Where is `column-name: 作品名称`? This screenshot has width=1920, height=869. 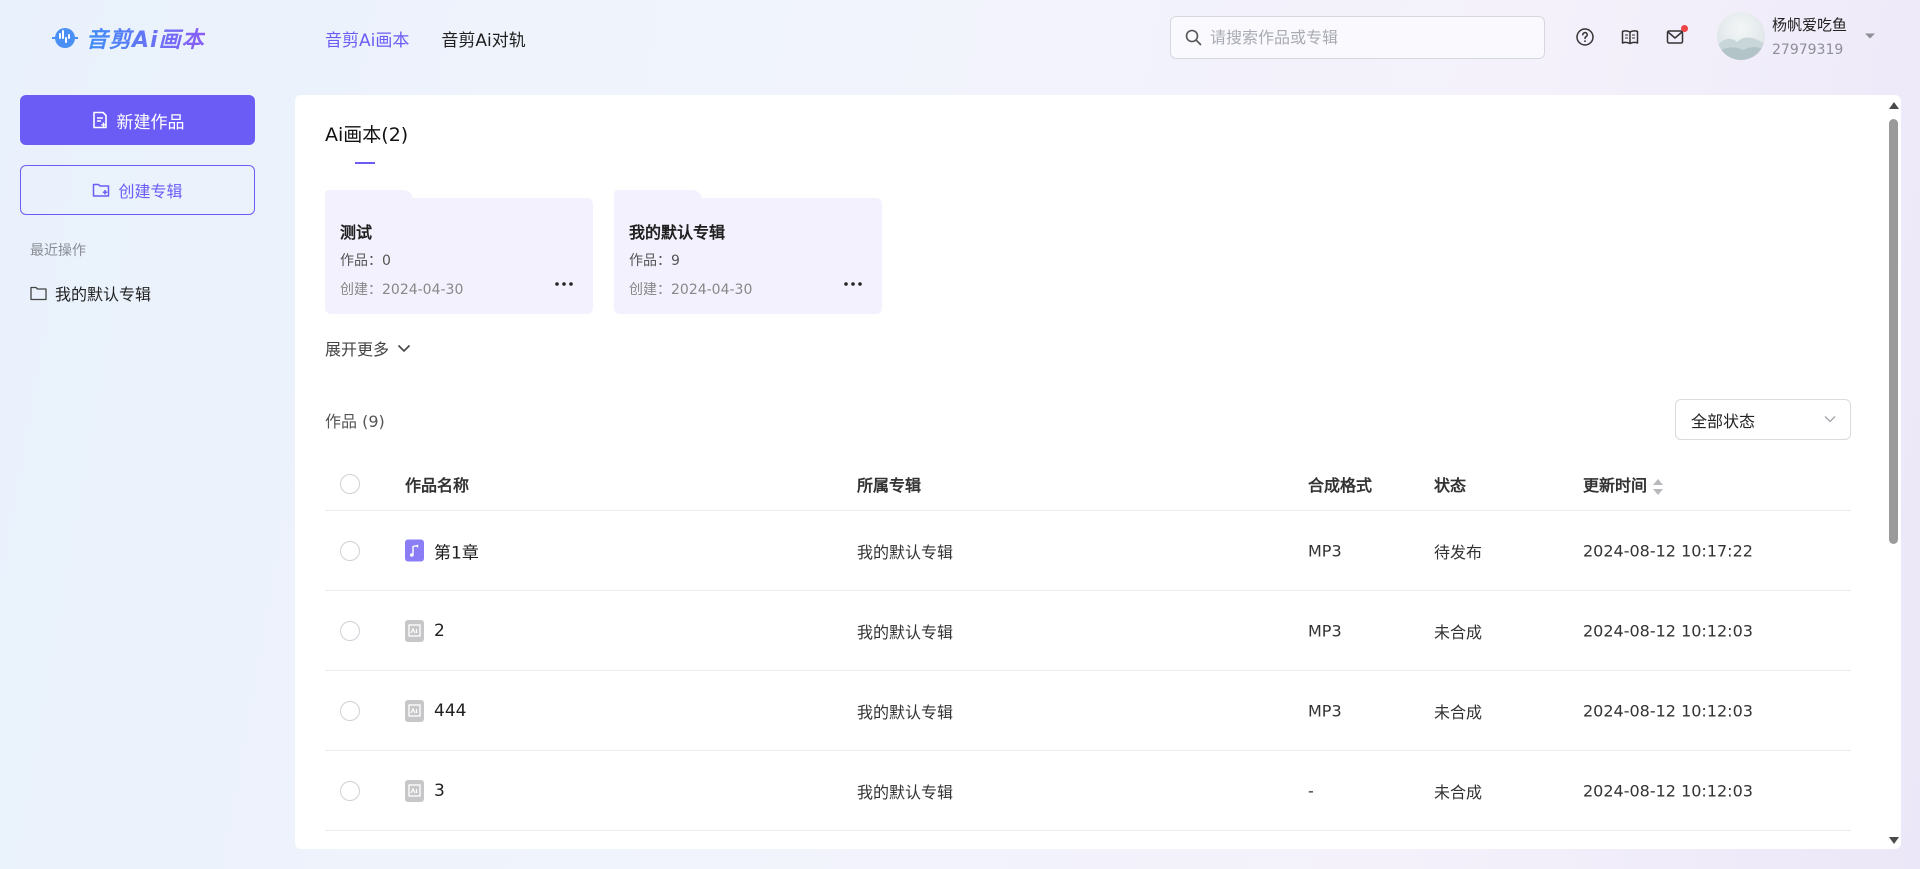
column-name: 作品名称 is located at coordinates (437, 485).